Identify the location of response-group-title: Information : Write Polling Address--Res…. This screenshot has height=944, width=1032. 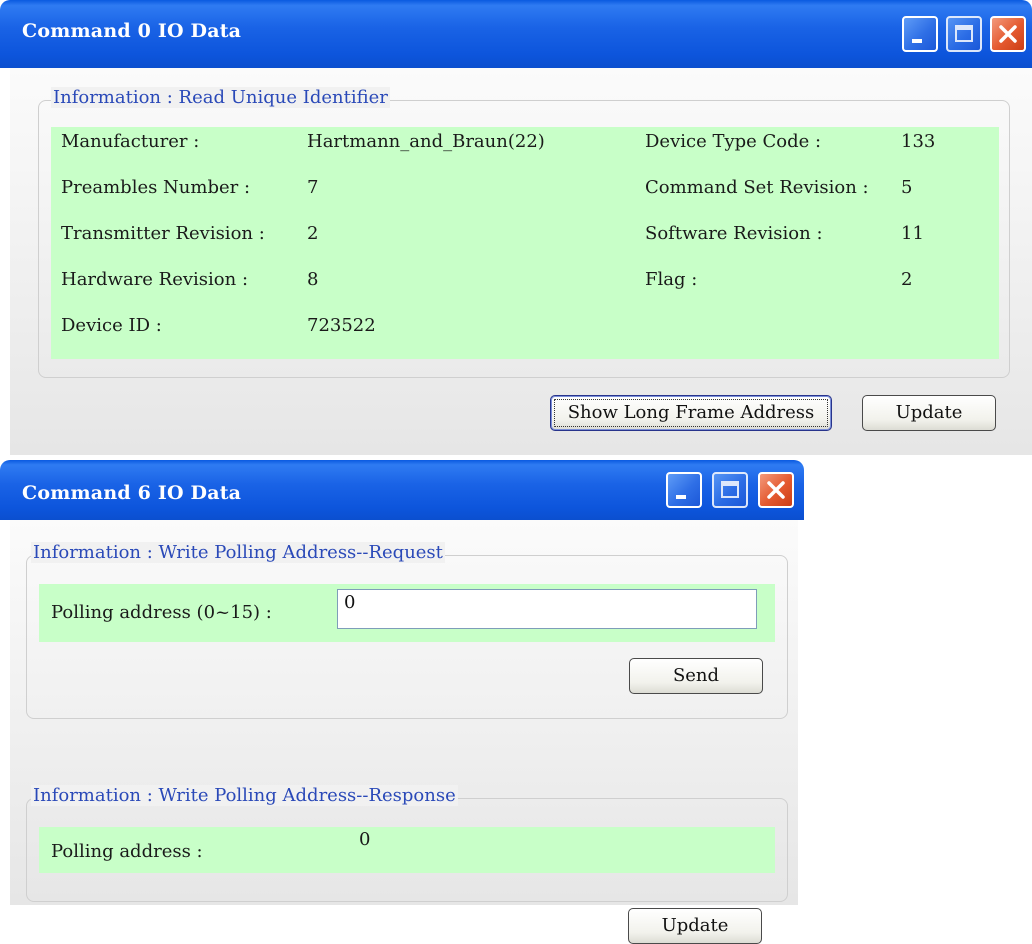
(244, 795).